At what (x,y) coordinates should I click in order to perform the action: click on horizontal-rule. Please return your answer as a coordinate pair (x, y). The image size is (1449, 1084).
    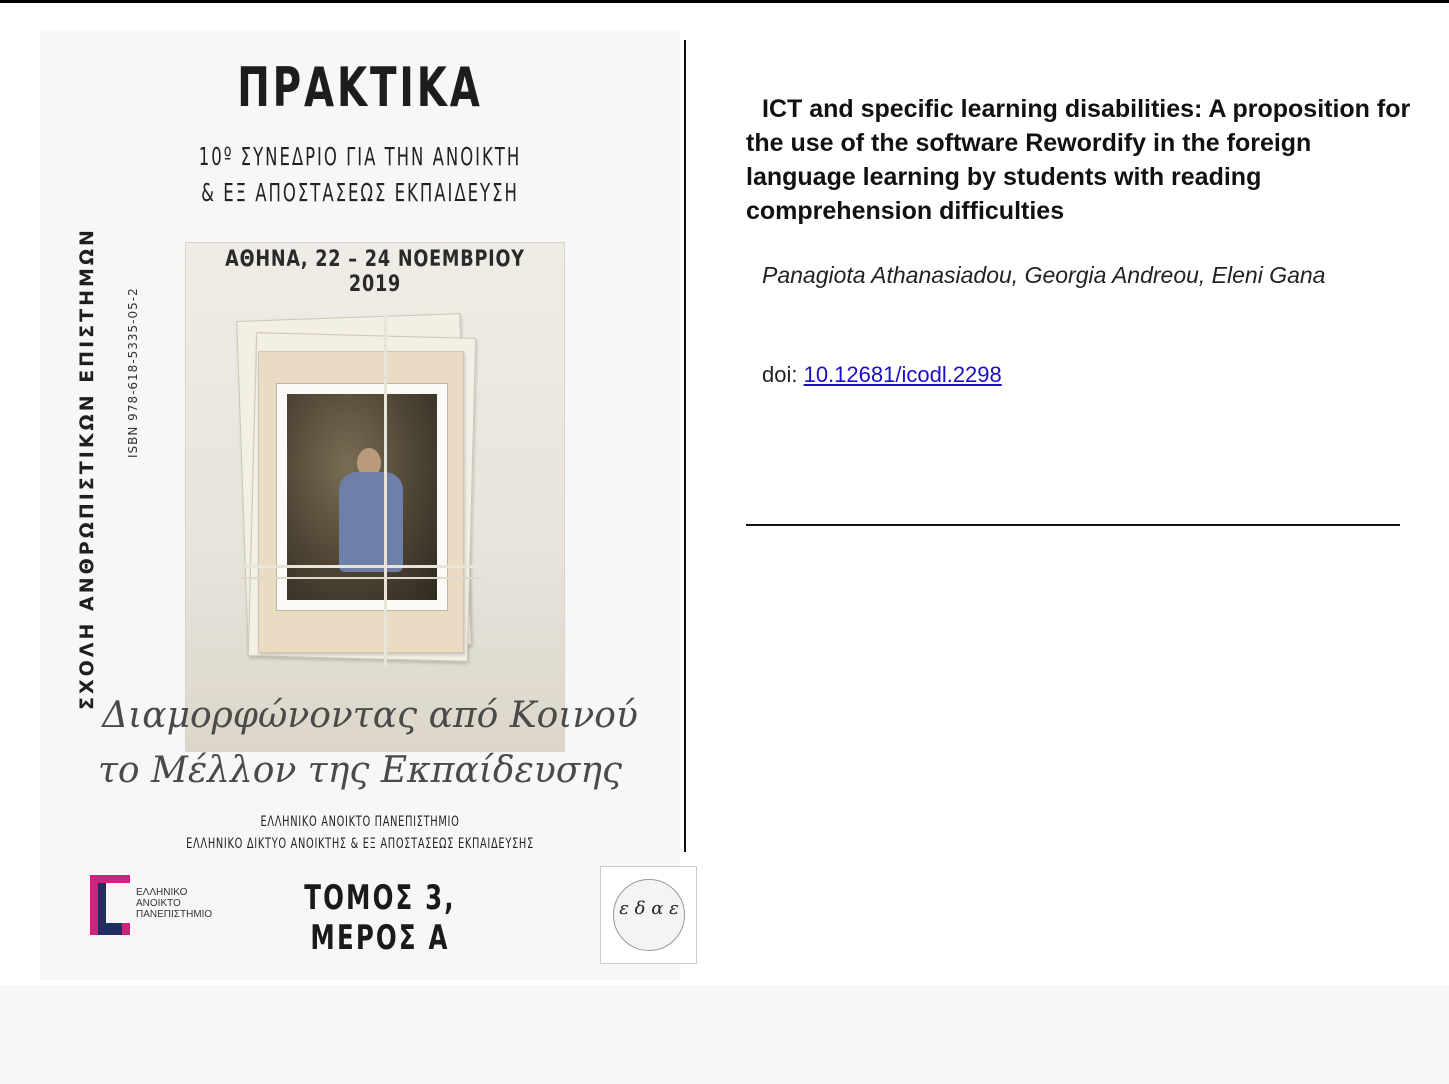
    Looking at the image, I should click on (1073, 525).